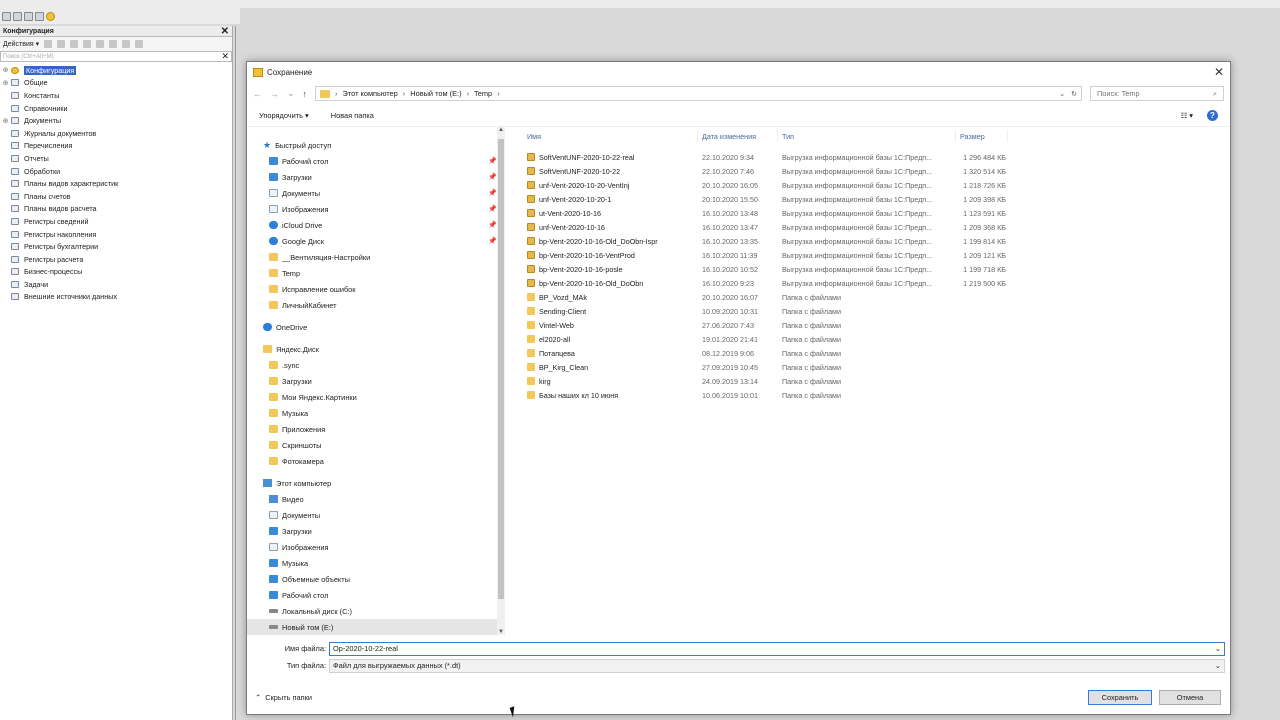  Describe the element at coordinates (117, 196) in the screenshot. I see `config-tree-item: Планы счетов` at that location.